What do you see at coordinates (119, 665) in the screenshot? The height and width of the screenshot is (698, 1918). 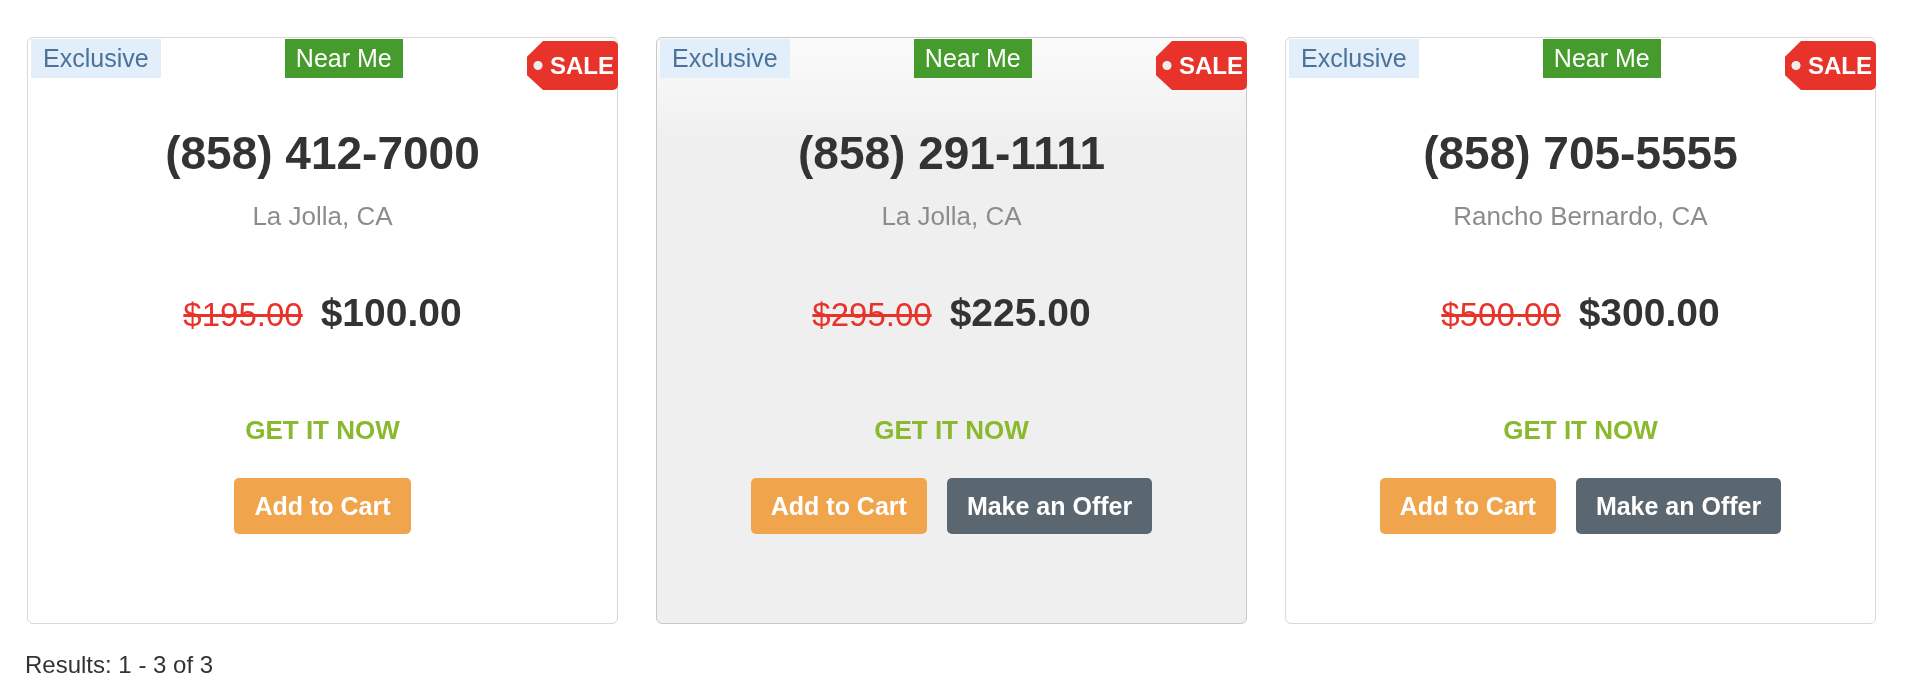 I see `results-summary: Results: 1 - 3 of 3` at bounding box center [119, 665].